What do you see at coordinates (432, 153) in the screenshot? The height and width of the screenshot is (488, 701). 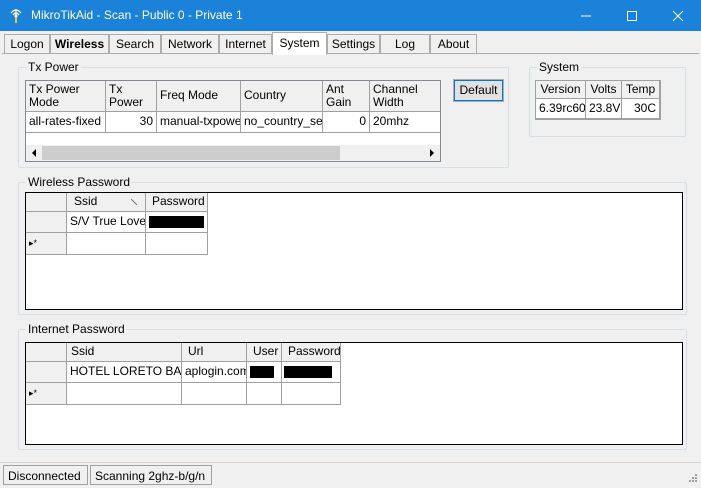 I see `scroll-right-icon` at bounding box center [432, 153].